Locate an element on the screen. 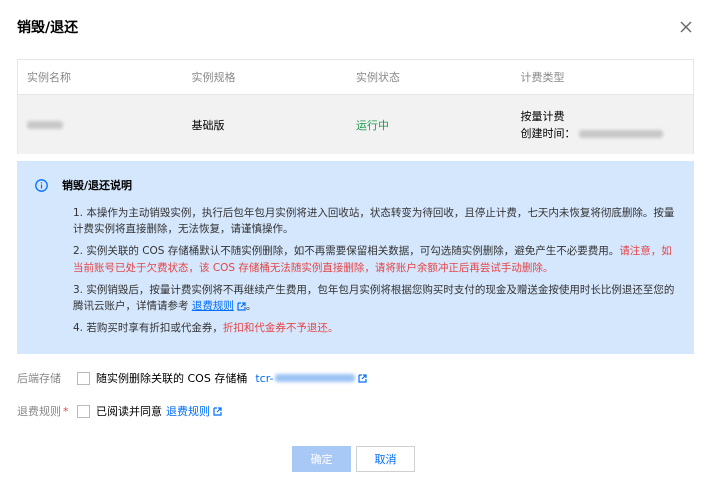  header-instance-name: 实例名称 is located at coordinates (49, 77).